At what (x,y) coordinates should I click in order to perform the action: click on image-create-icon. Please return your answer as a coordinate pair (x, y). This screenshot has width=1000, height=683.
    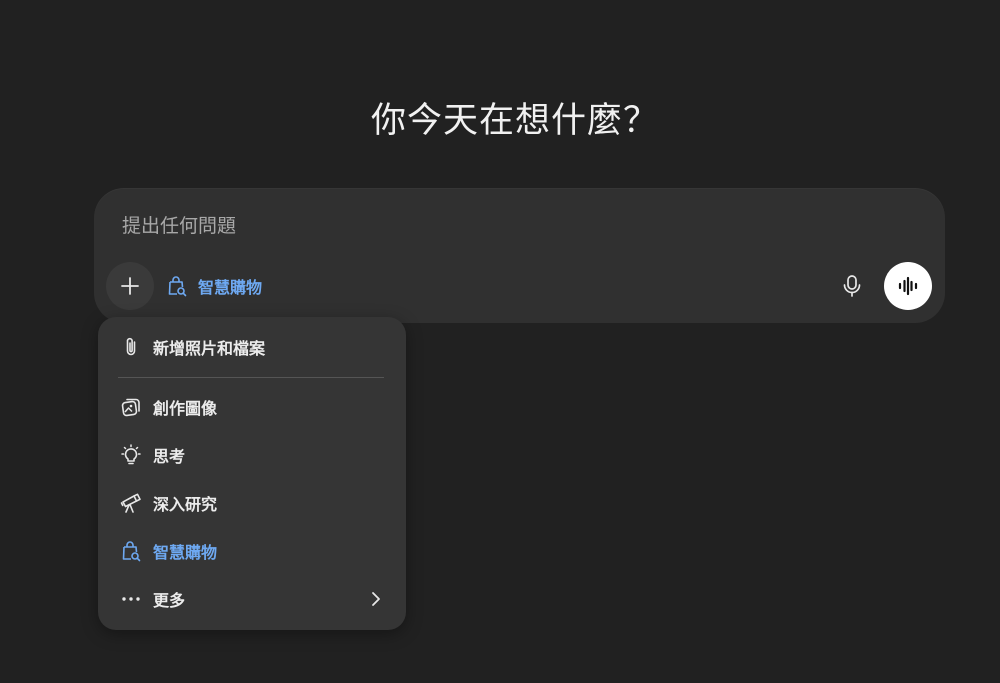
    Looking at the image, I should click on (131, 407).